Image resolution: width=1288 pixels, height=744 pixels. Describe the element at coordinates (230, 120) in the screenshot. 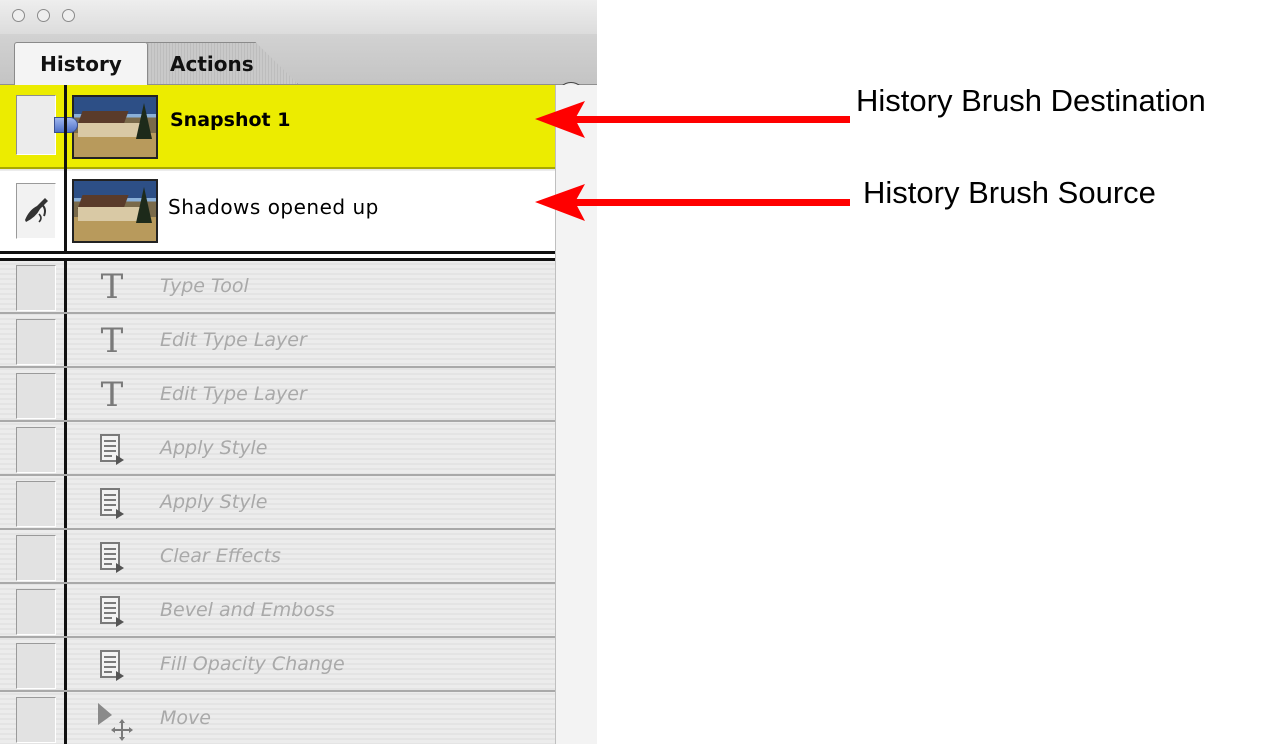

I see `snapshot-label: Snapshot 1` at that location.